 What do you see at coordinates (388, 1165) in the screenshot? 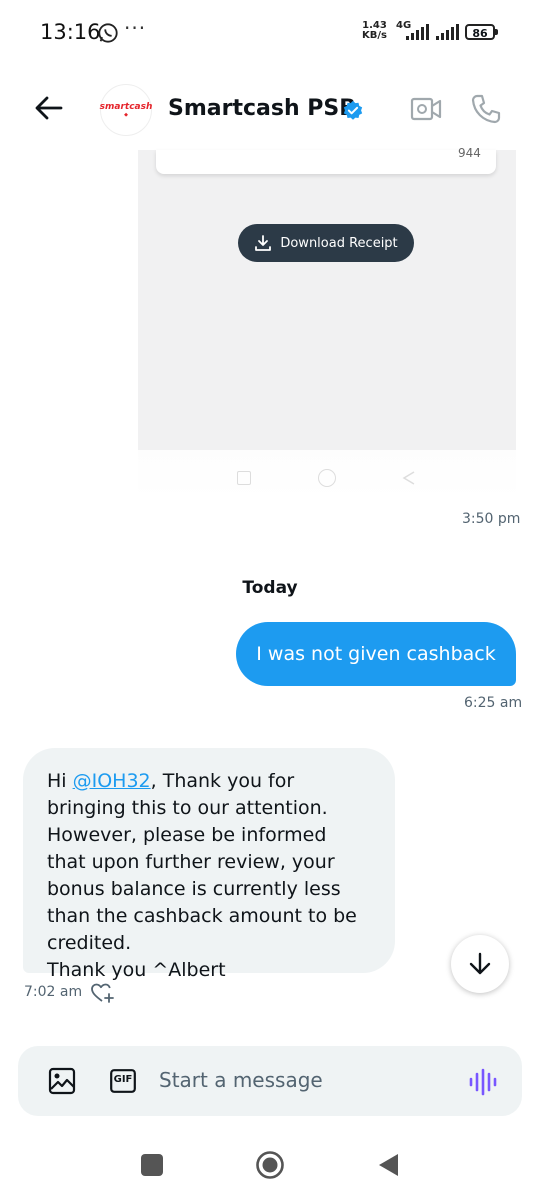
I see `system-back-button` at bounding box center [388, 1165].